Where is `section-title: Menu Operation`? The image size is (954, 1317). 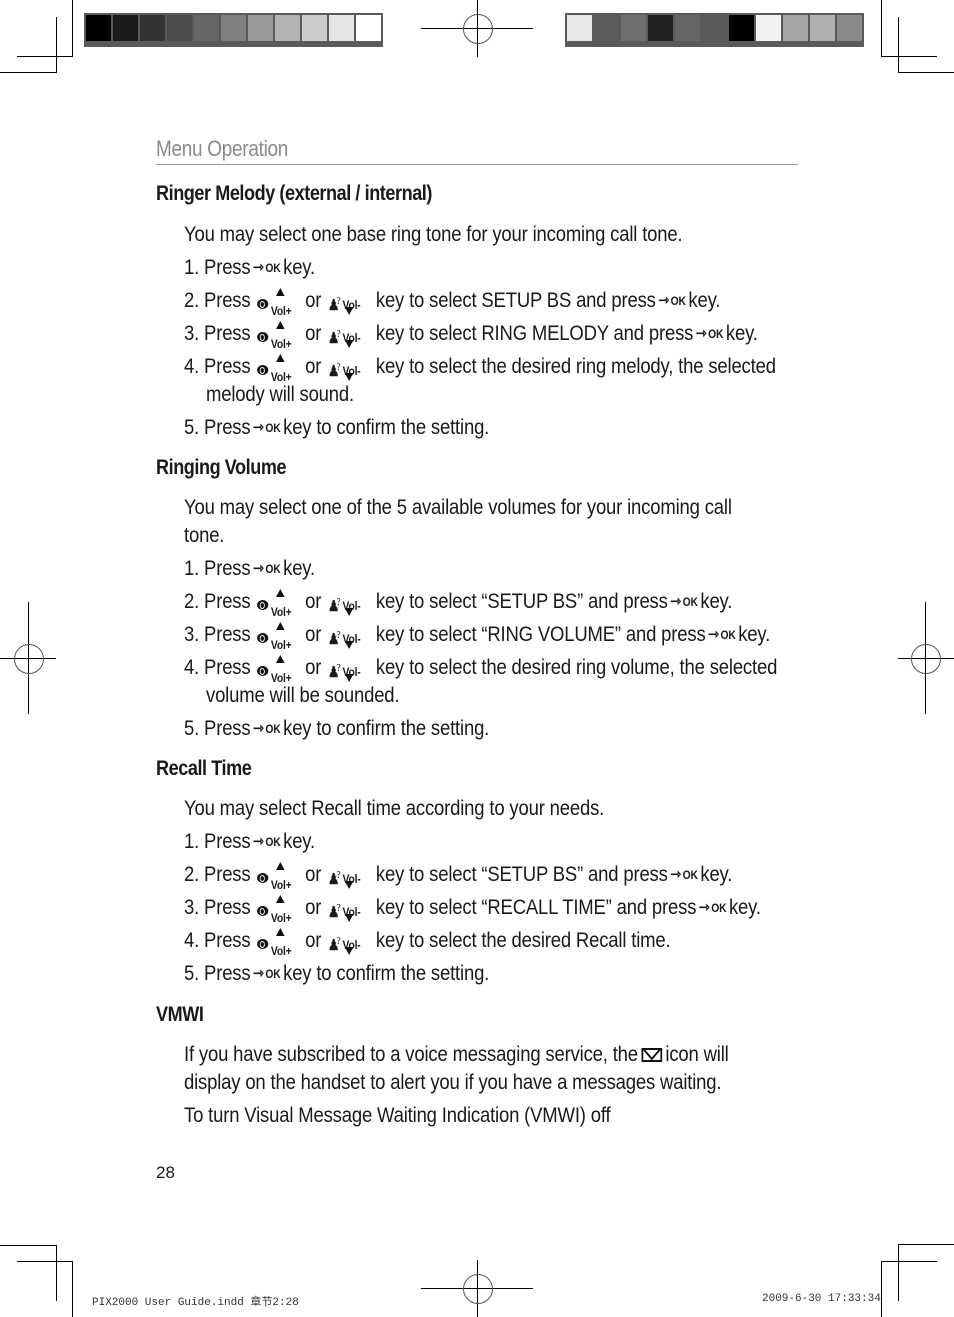 section-title: Menu Operation is located at coordinates (222, 148).